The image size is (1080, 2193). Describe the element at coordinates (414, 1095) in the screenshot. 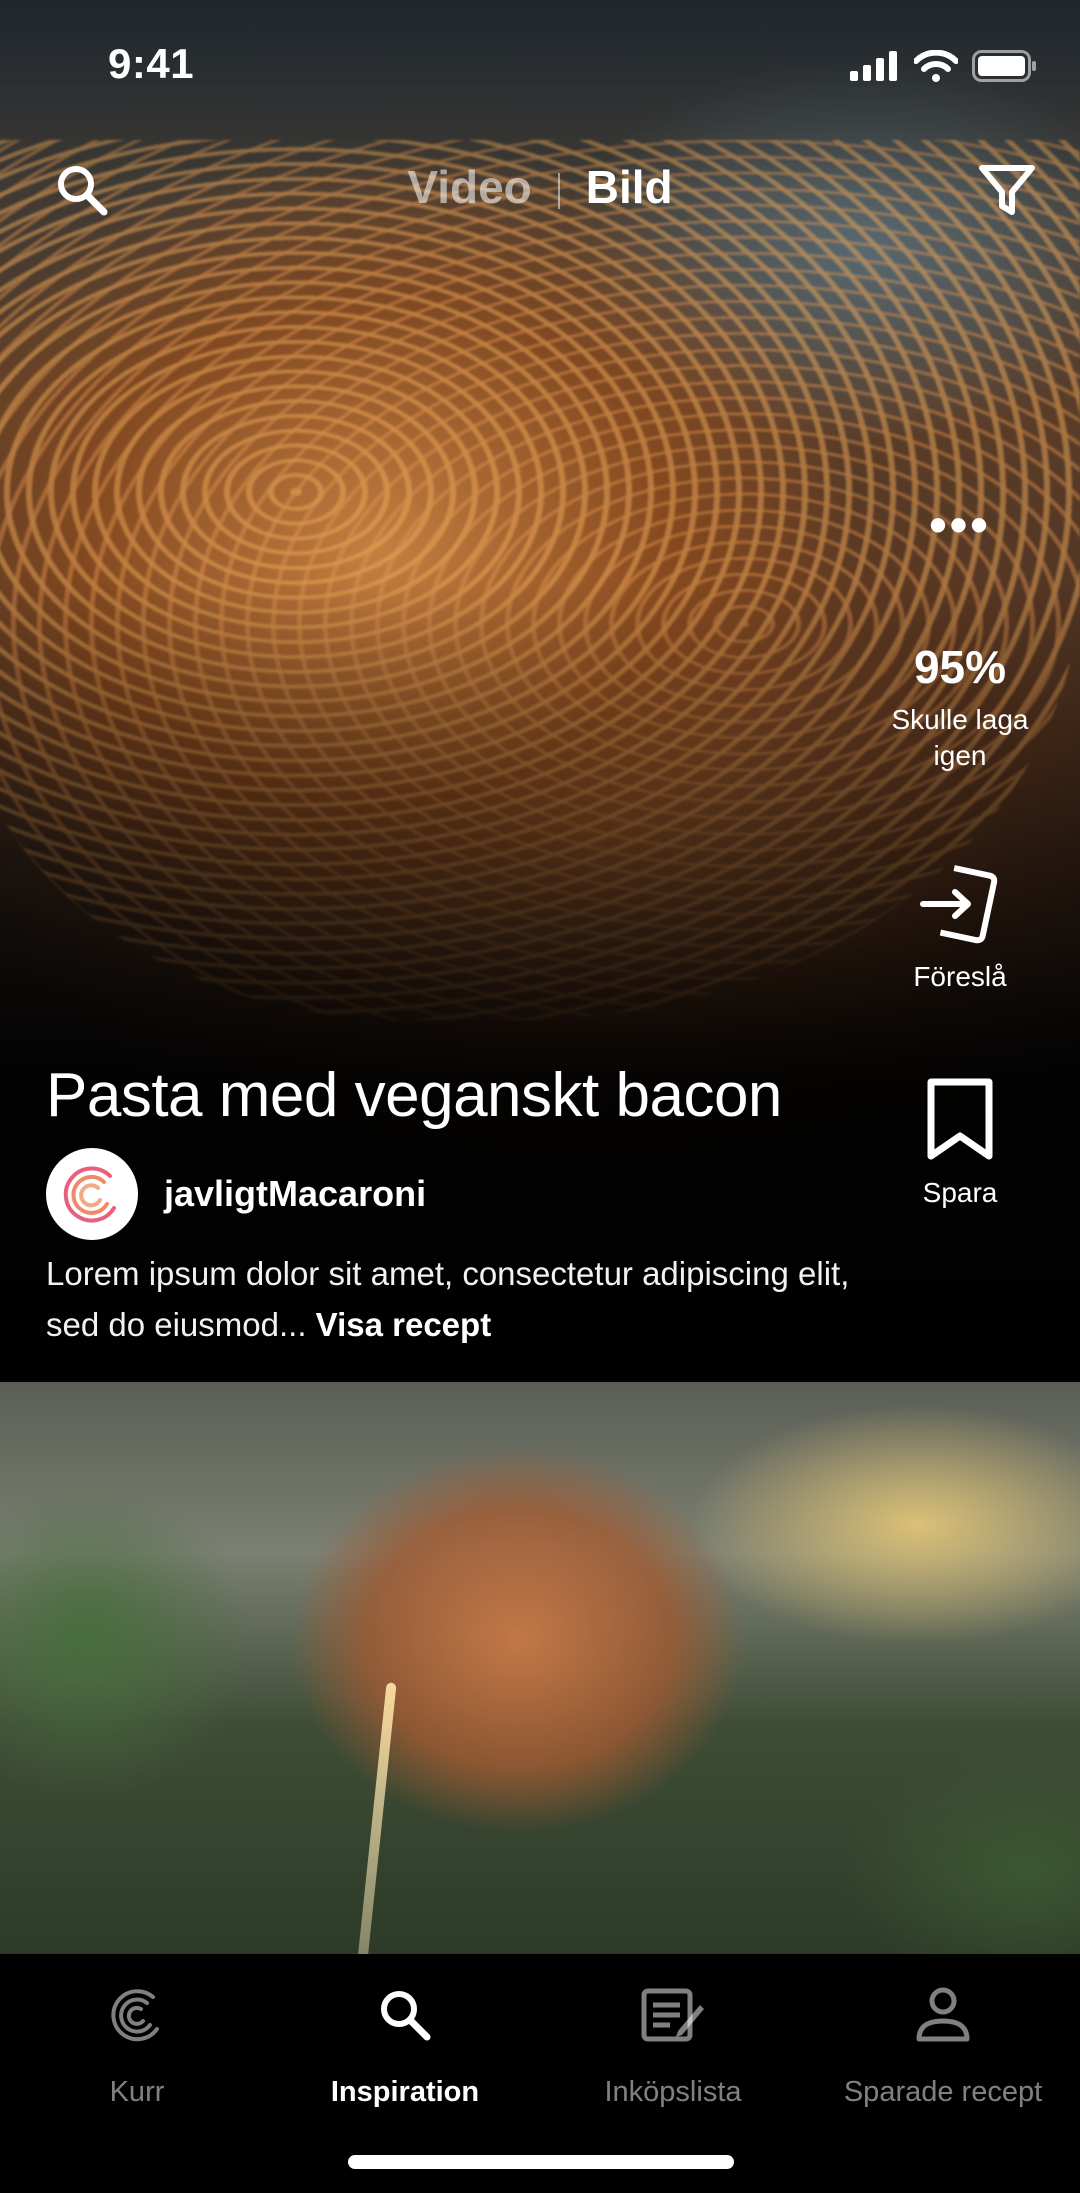

I see `recipe-title: Pasta med veganskt bacon` at that location.